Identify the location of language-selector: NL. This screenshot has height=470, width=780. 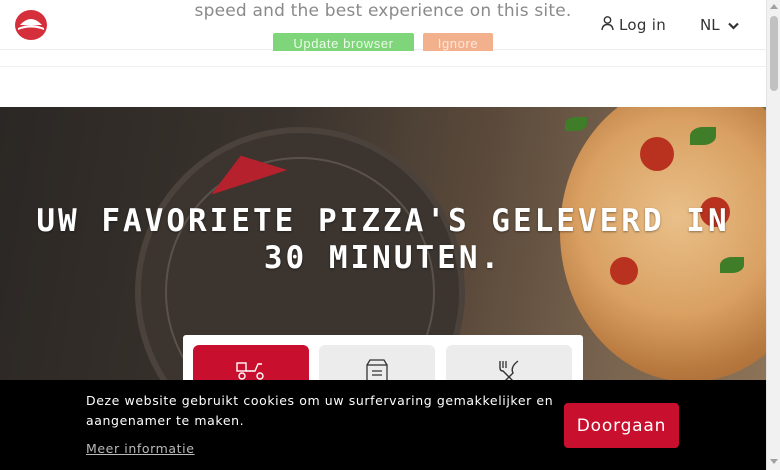
(719, 25).